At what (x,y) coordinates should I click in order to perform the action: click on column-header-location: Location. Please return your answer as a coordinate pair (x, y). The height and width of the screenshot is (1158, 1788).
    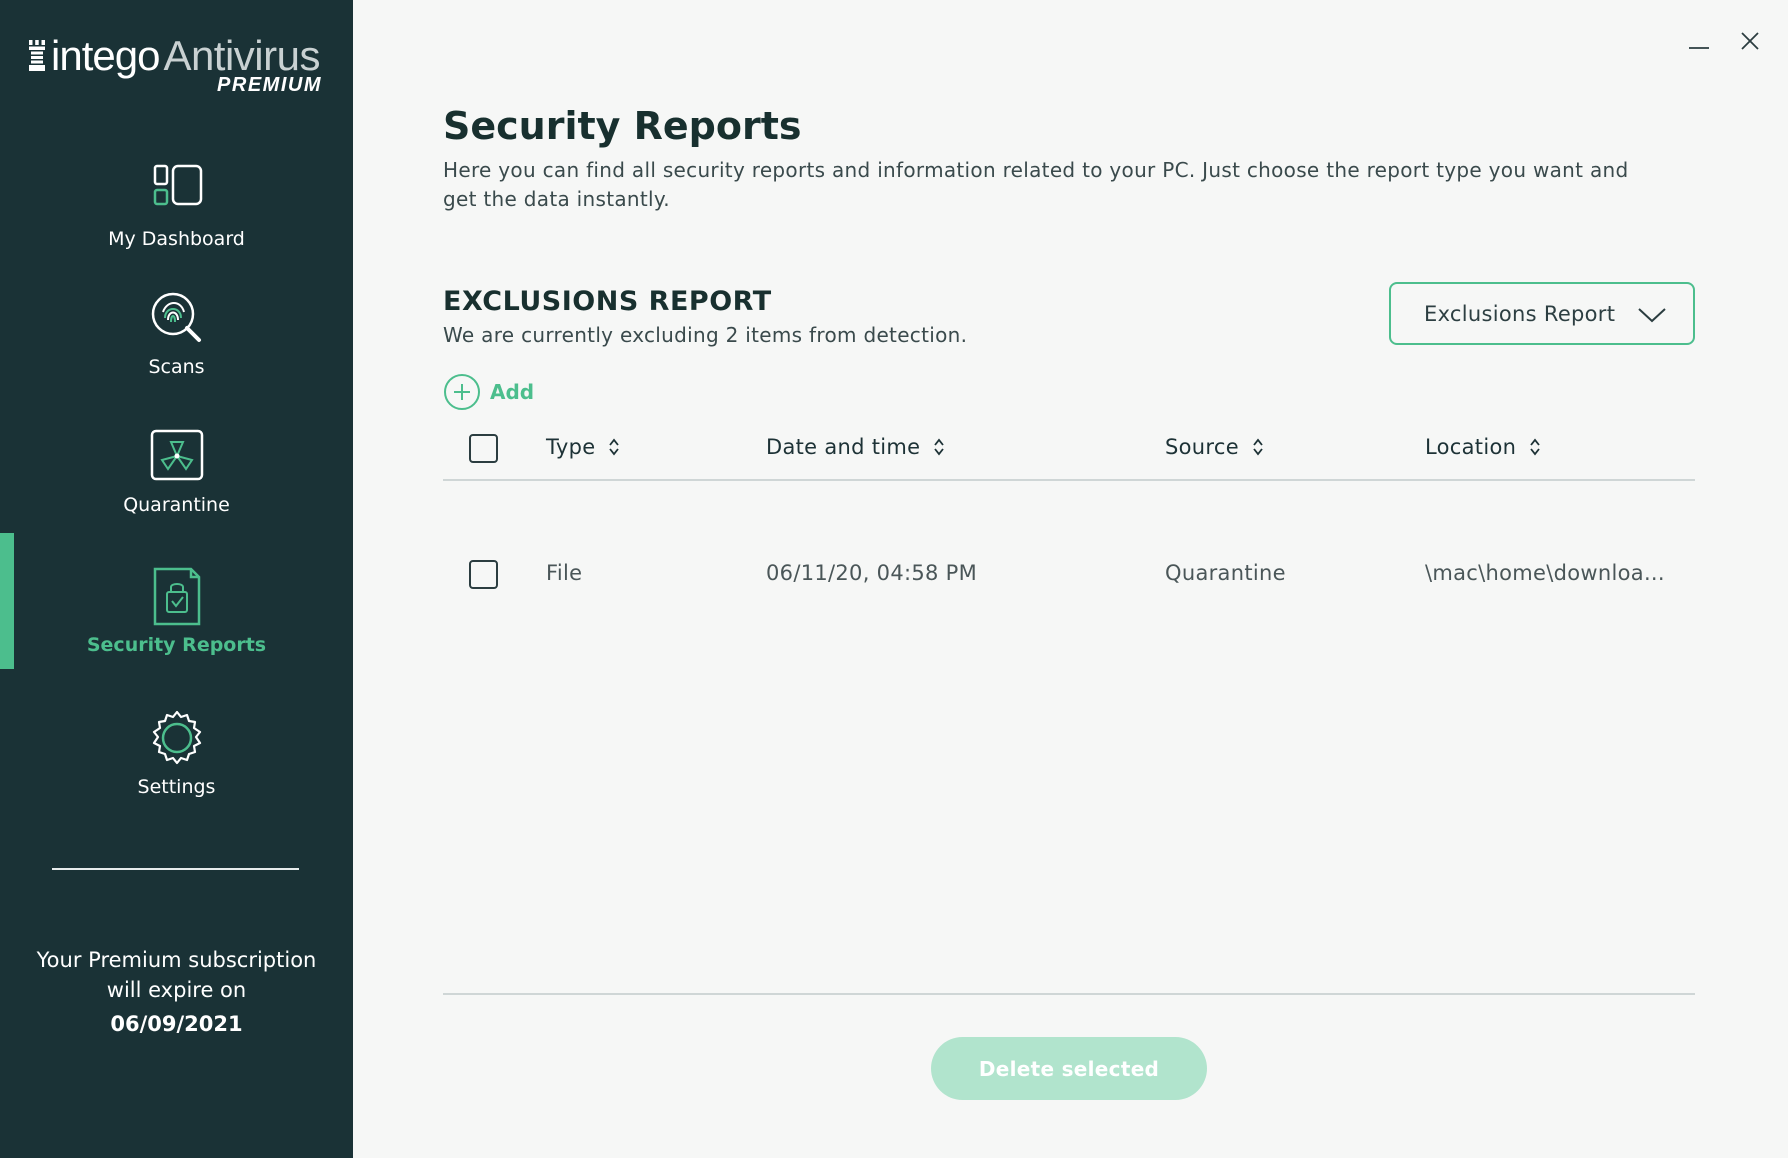
    Looking at the image, I should click on (1483, 447).